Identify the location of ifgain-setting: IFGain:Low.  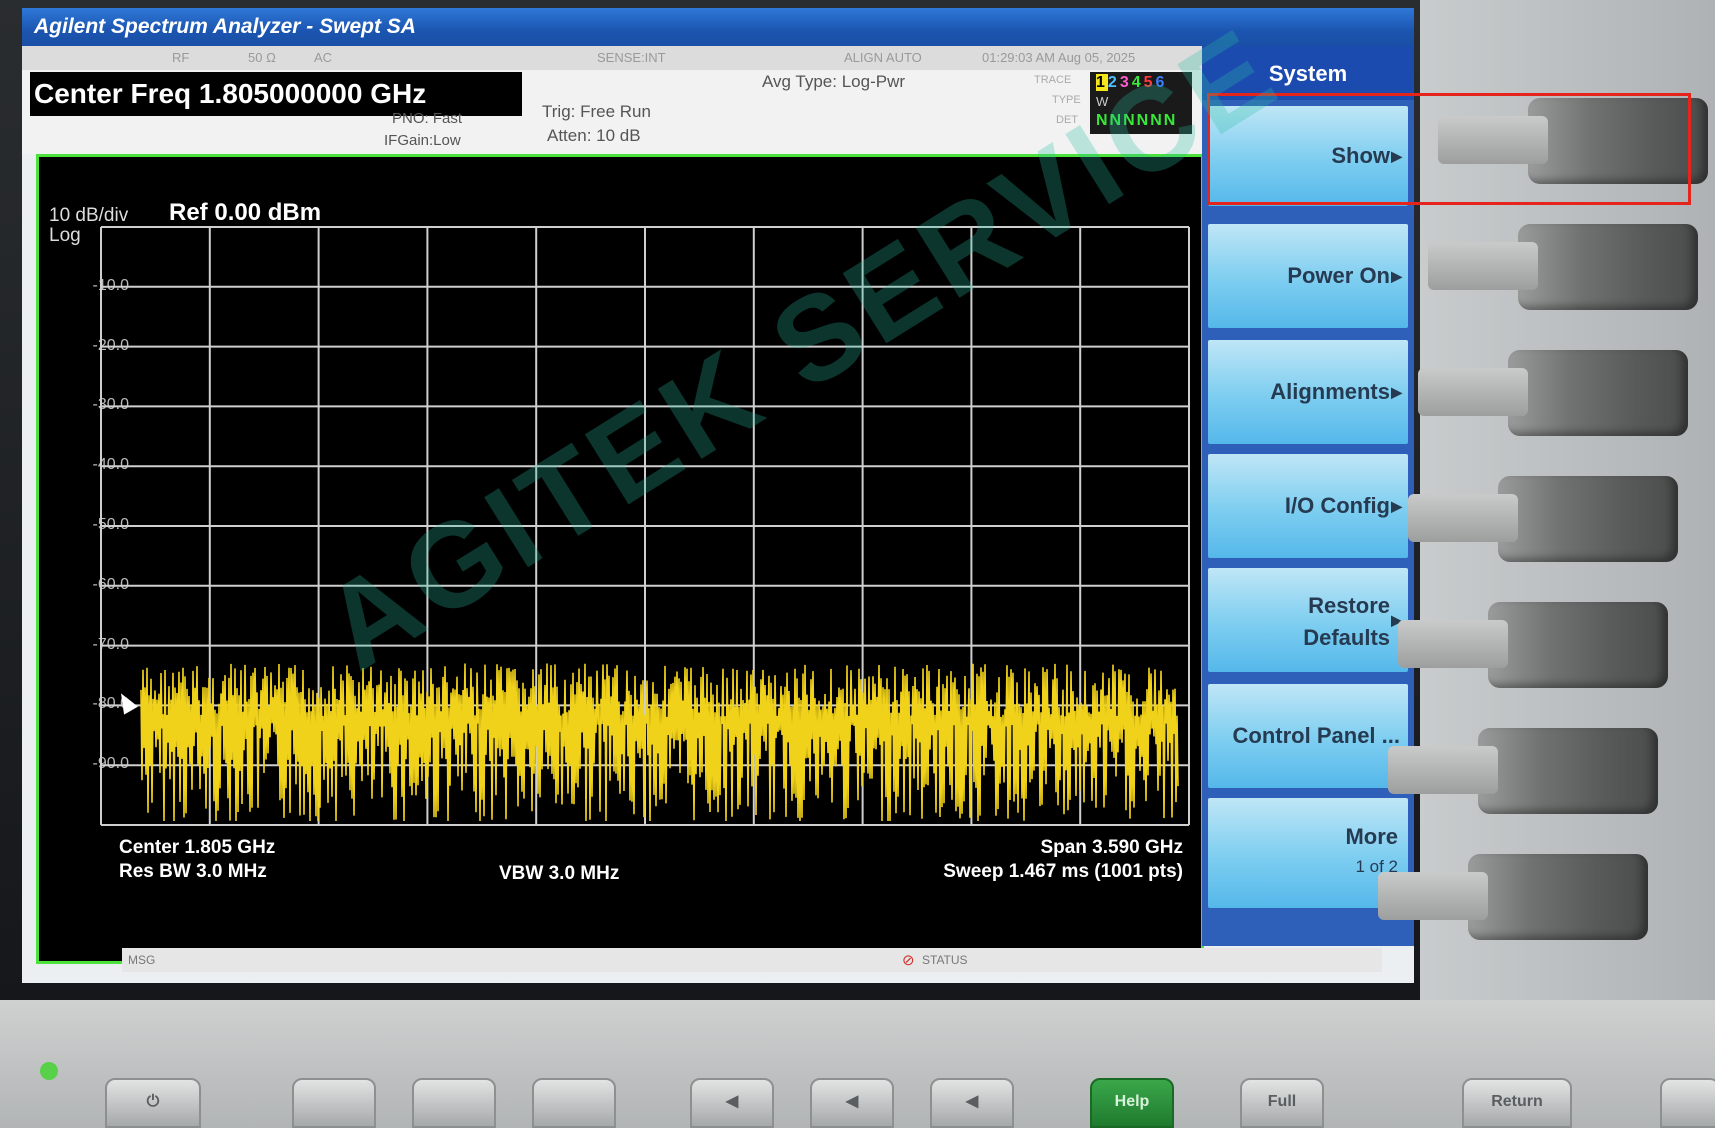
(422, 140).